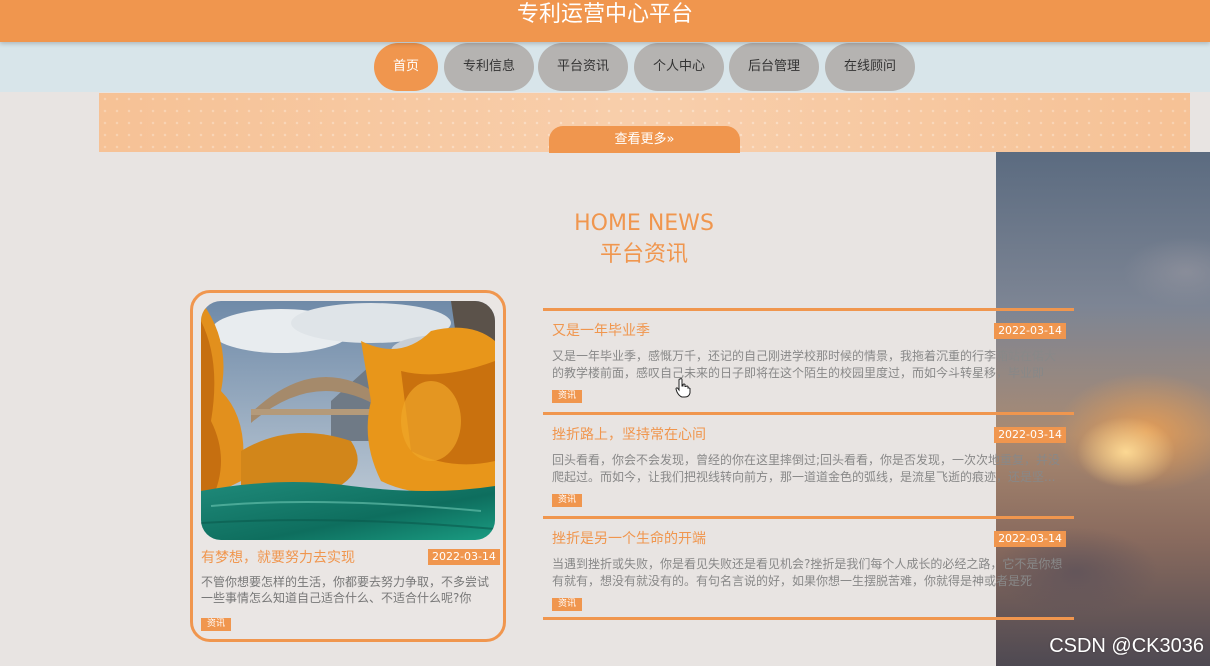  What do you see at coordinates (670, 139) in the screenshot?
I see `double-chevron-right-icon: »` at bounding box center [670, 139].